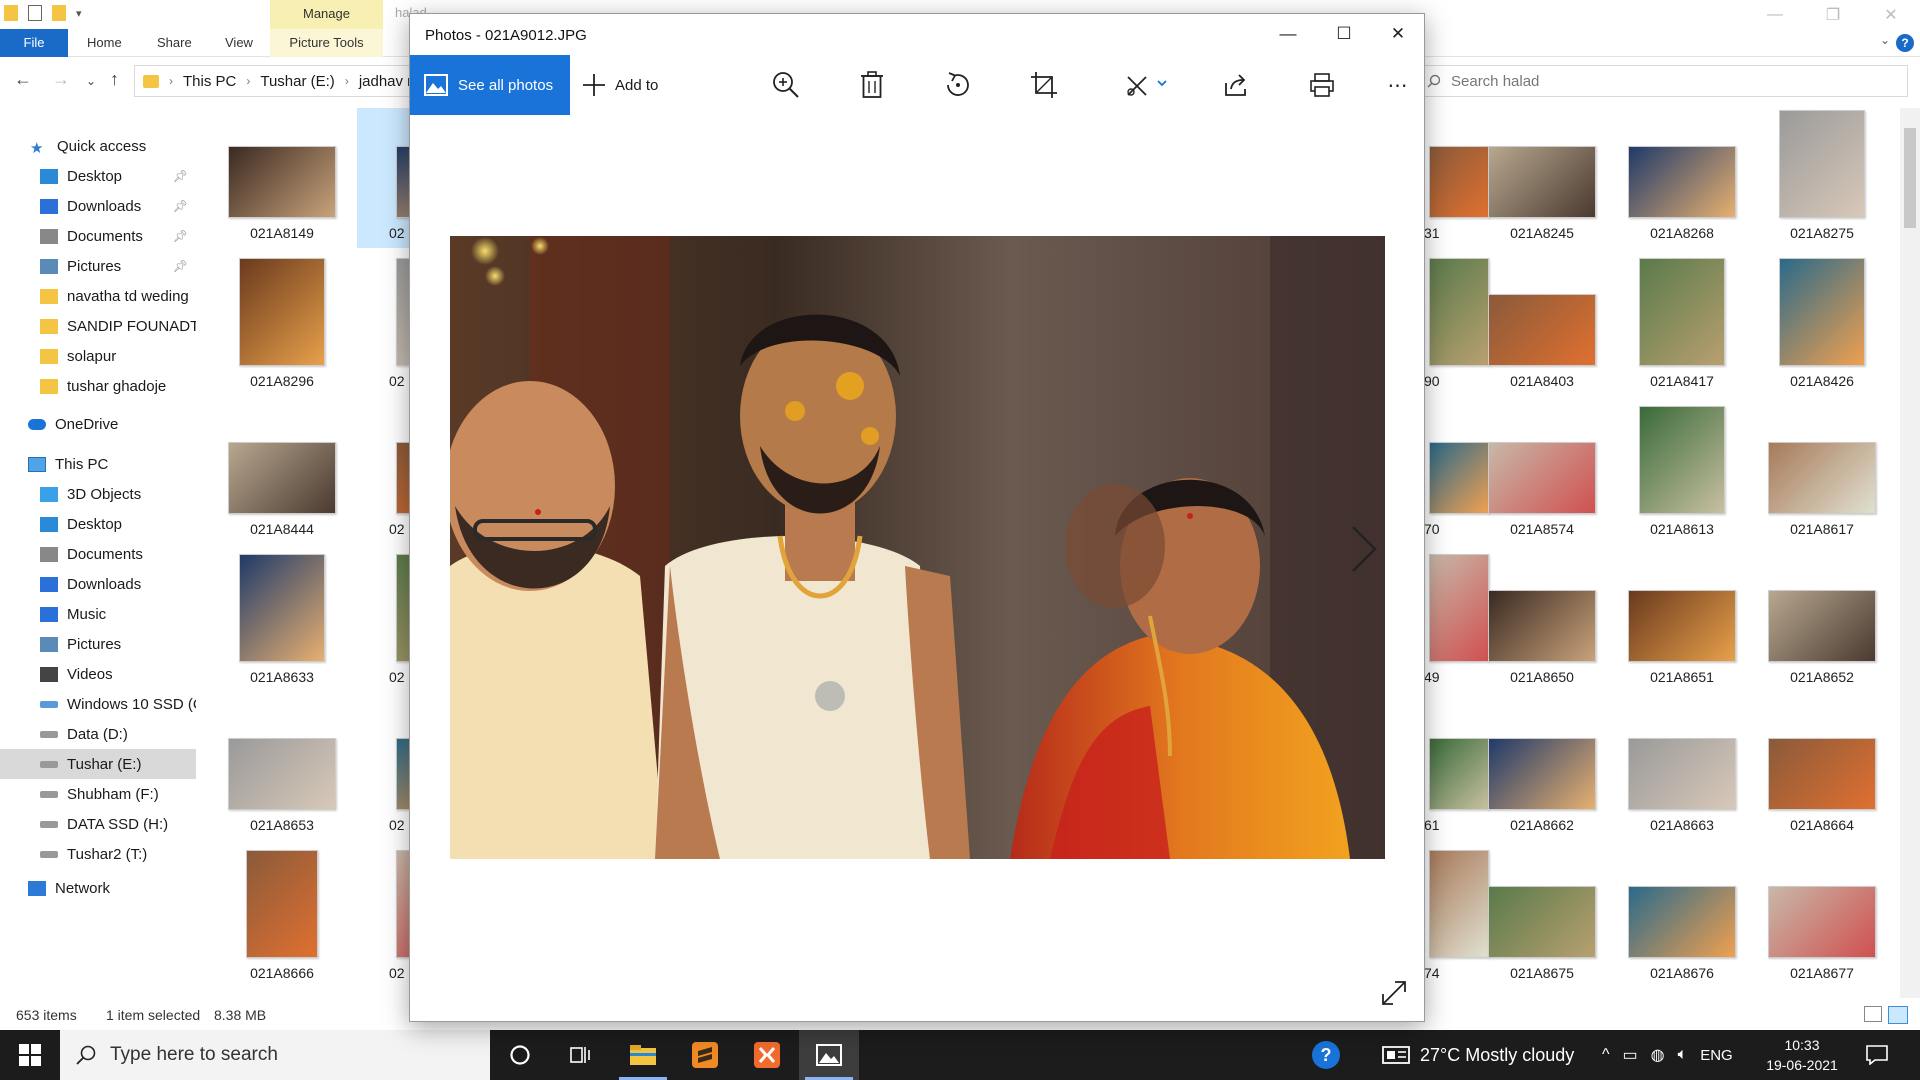  I want to click on properties-icon, so click(35, 13).